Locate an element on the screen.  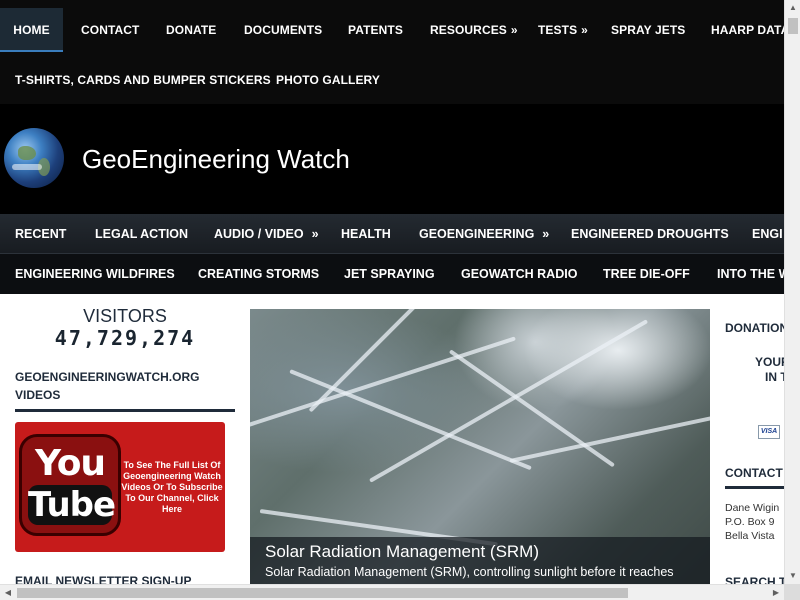
youtube-logo-icon: You Tube is located at coordinates (70, 485).